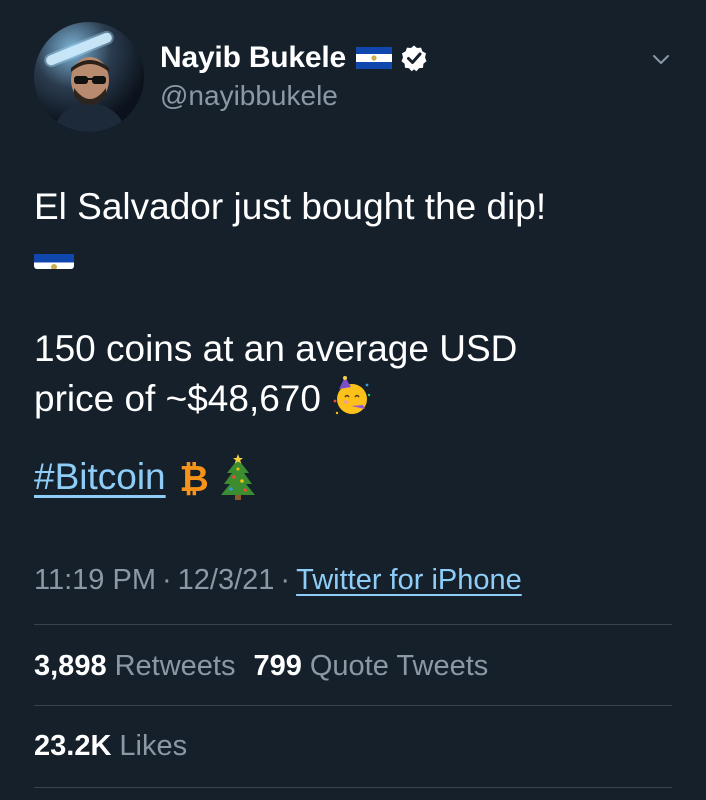 This screenshot has width=706, height=800. I want to click on chevron-down-icon, so click(661, 59).